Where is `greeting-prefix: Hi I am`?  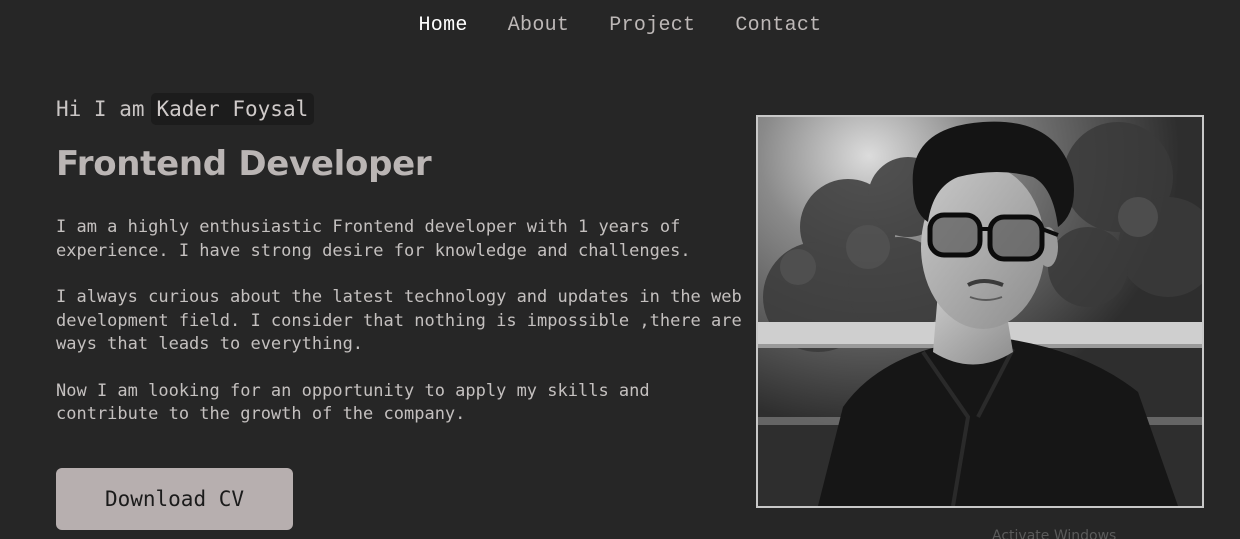
greeting-prefix: Hi I am is located at coordinates (100, 109).